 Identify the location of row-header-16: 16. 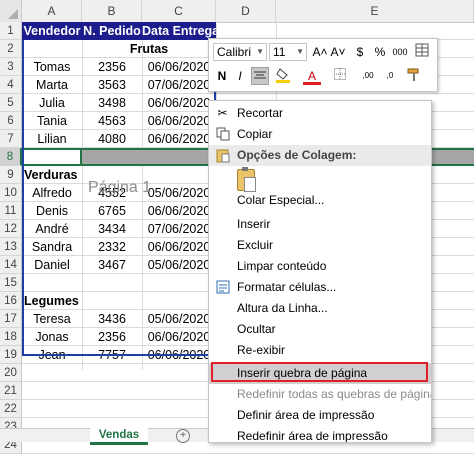
(11, 301).